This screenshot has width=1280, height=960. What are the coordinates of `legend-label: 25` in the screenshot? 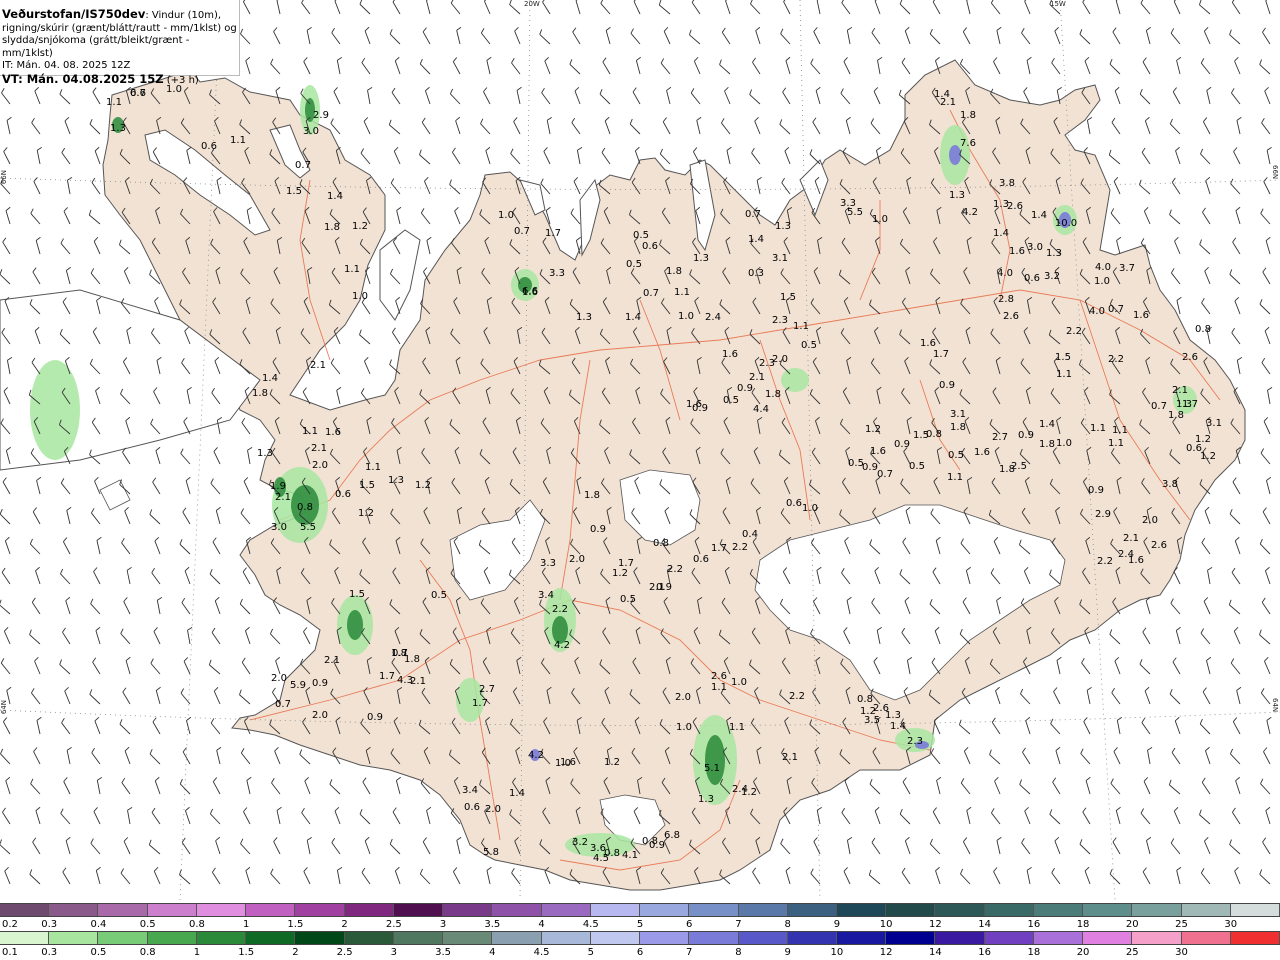 It's located at (1181, 924).